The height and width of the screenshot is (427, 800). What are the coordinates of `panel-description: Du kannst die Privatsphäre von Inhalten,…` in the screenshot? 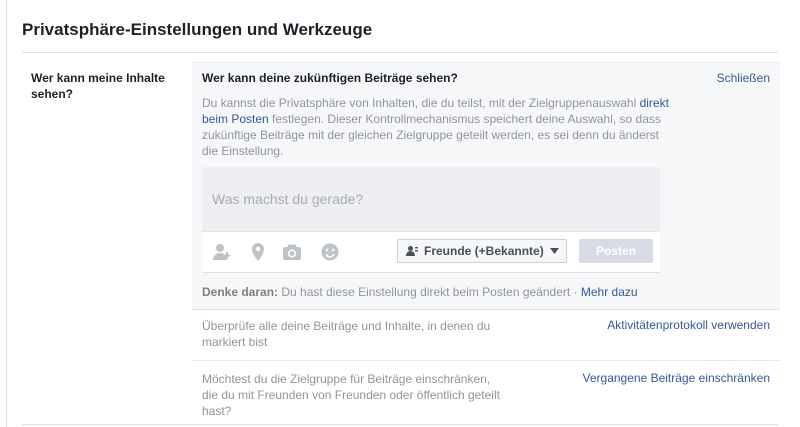 It's located at (436, 127).